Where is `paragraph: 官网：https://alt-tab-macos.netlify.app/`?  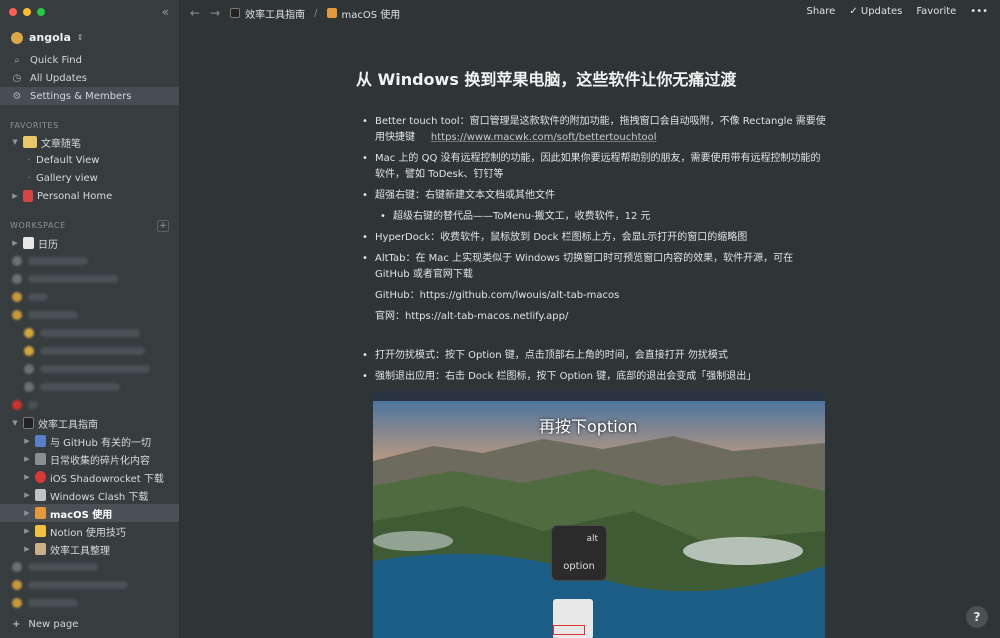 paragraph: 官网：https://alt-tab-macos.netlify.app/ is located at coordinates (594, 317).